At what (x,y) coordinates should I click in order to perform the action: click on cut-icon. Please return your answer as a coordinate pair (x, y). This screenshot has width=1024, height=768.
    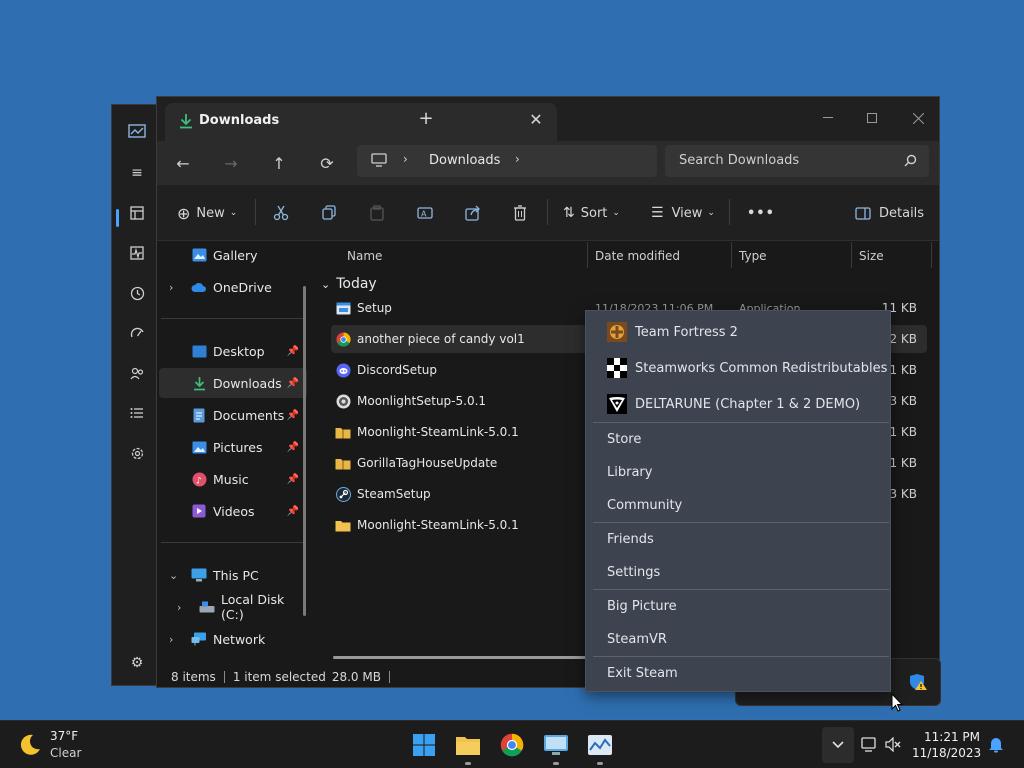
    Looking at the image, I should click on (281, 213).